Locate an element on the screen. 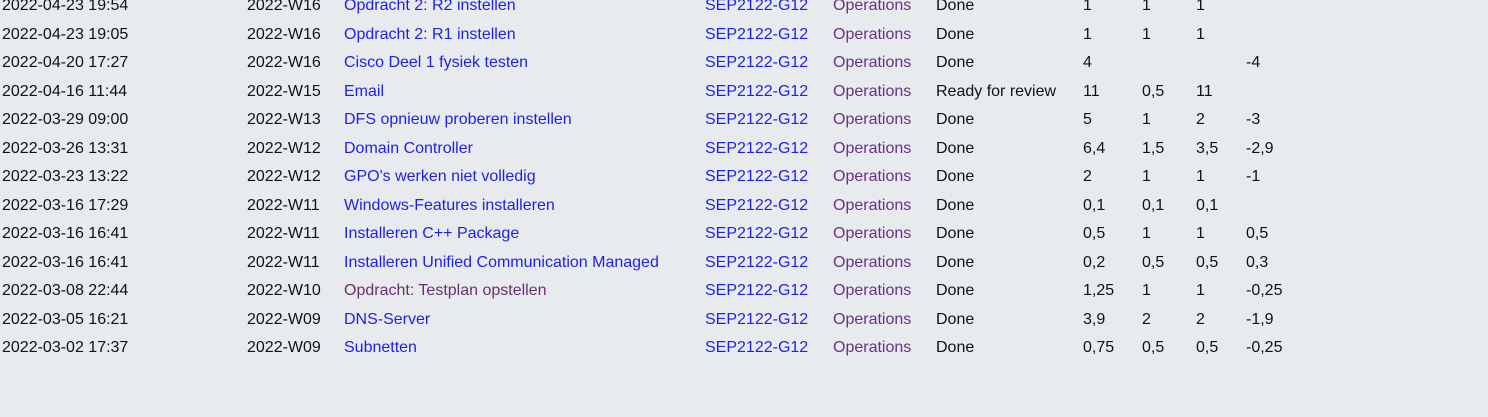 The height and width of the screenshot is (417, 1488). status-cell: Ready for review is located at coordinates (996, 91).